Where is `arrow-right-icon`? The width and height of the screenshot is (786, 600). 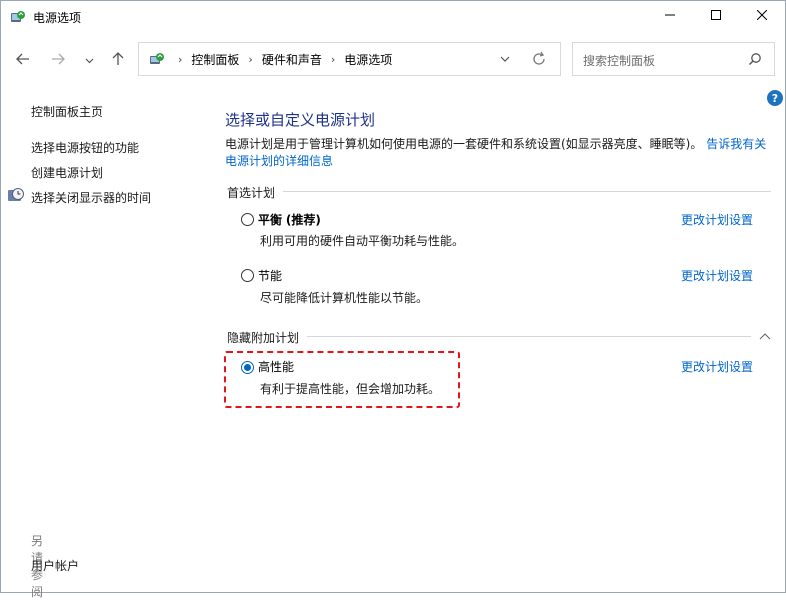 arrow-right-icon is located at coordinates (58, 60).